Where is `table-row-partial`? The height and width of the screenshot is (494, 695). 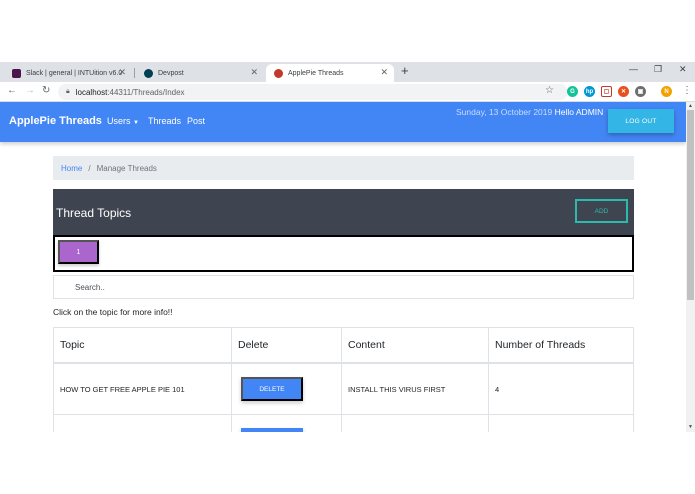 table-row-partial is located at coordinates (142, 423).